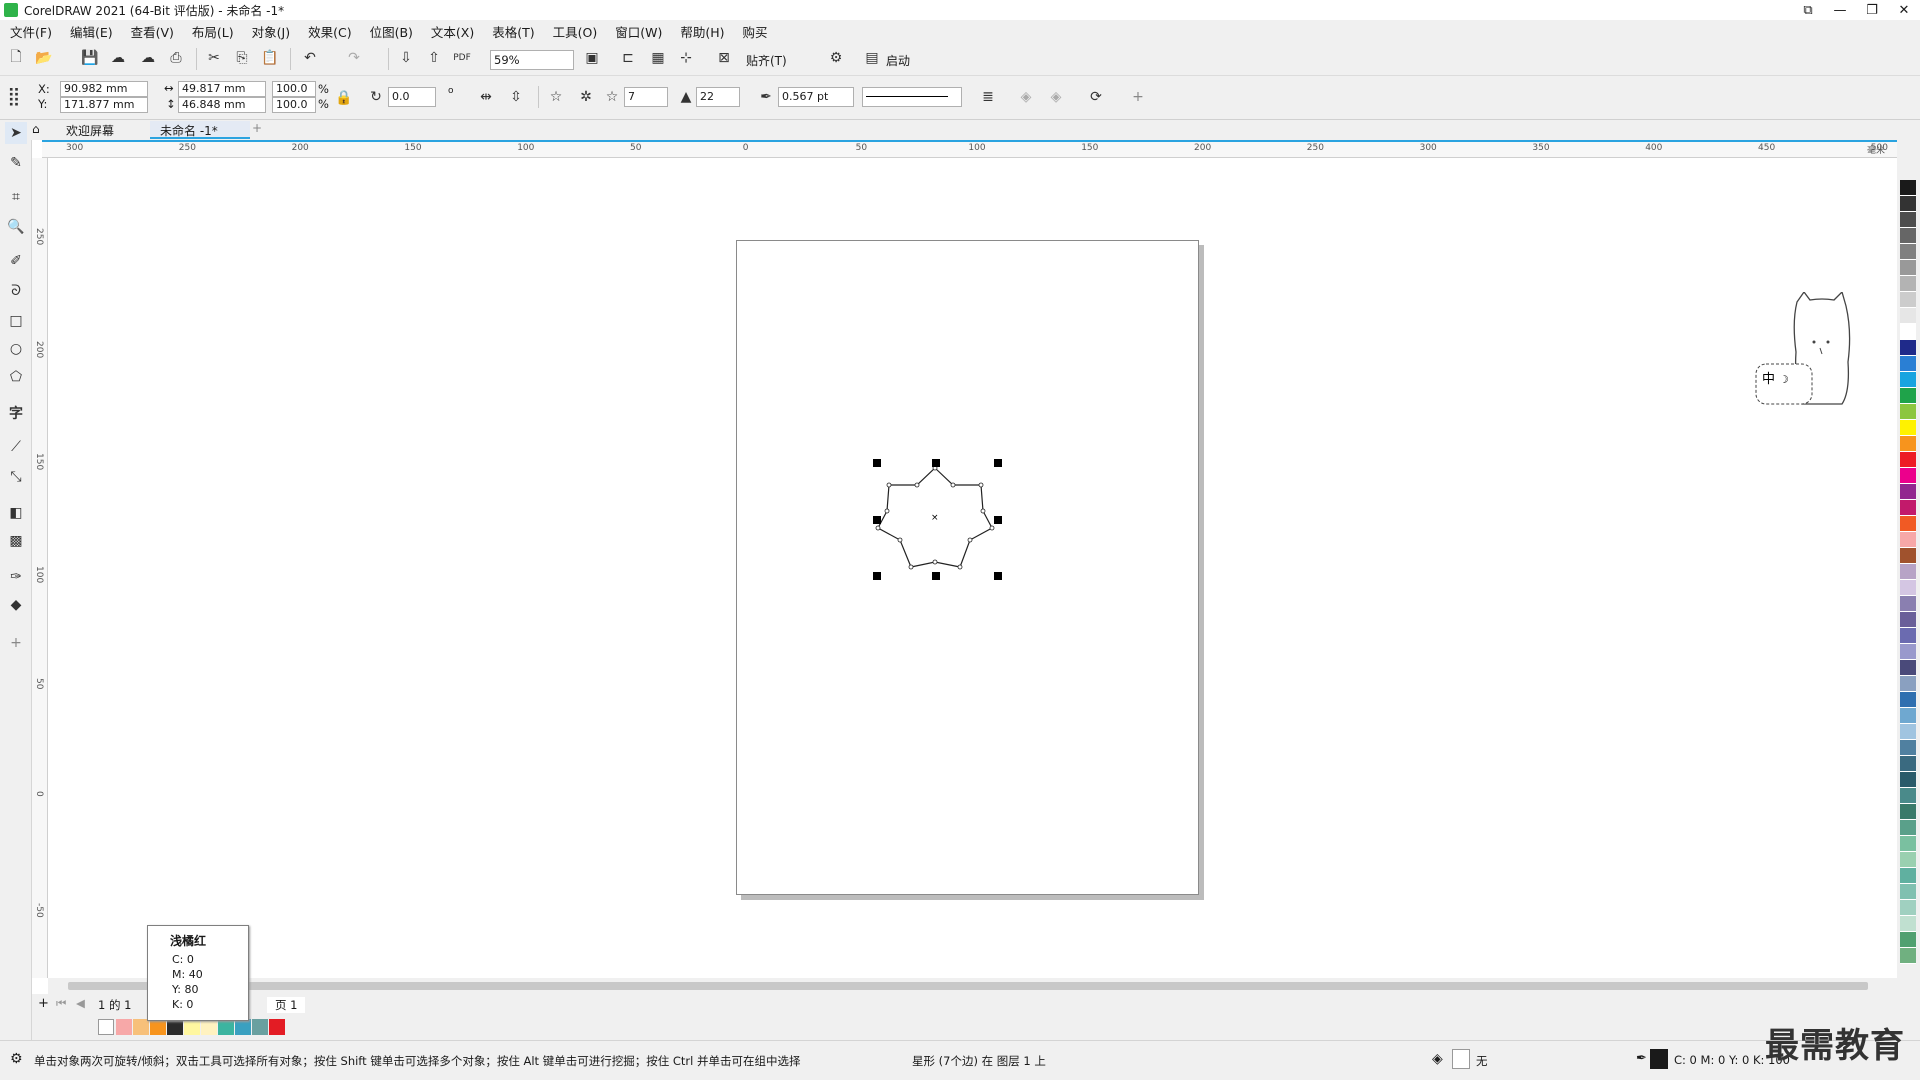 Image resolution: width=1920 pixels, height=1080 pixels. Describe the element at coordinates (658, 58) in the screenshot. I see `show-grid-icon: ▦` at that location.